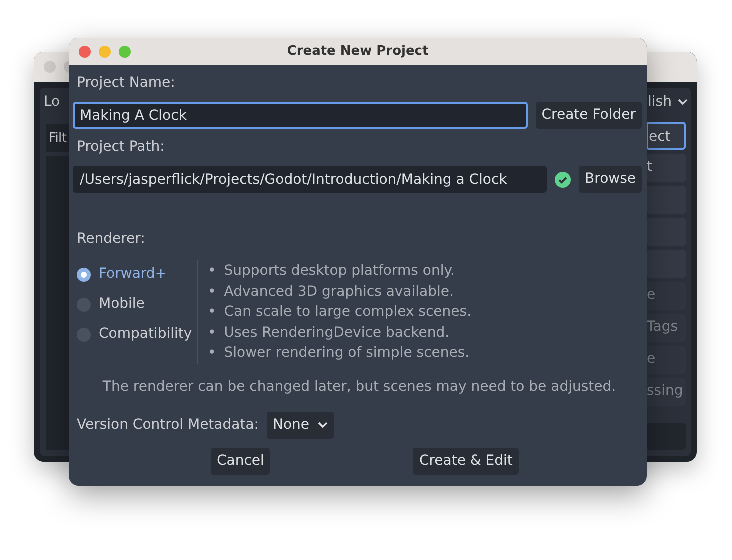 This screenshot has height=560, width=732. I want to click on maximize-icon, so click(125, 52).